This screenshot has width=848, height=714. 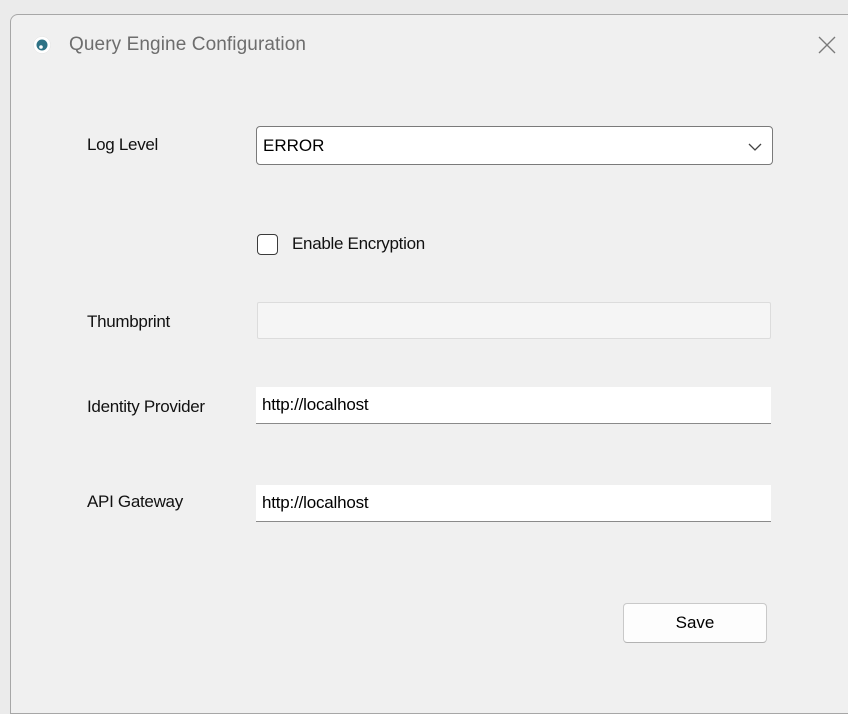 What do you see at coordinates (514, 145) in the screenshot?
I see `log-level-select: ERROR` at bounding box center [514, 145].